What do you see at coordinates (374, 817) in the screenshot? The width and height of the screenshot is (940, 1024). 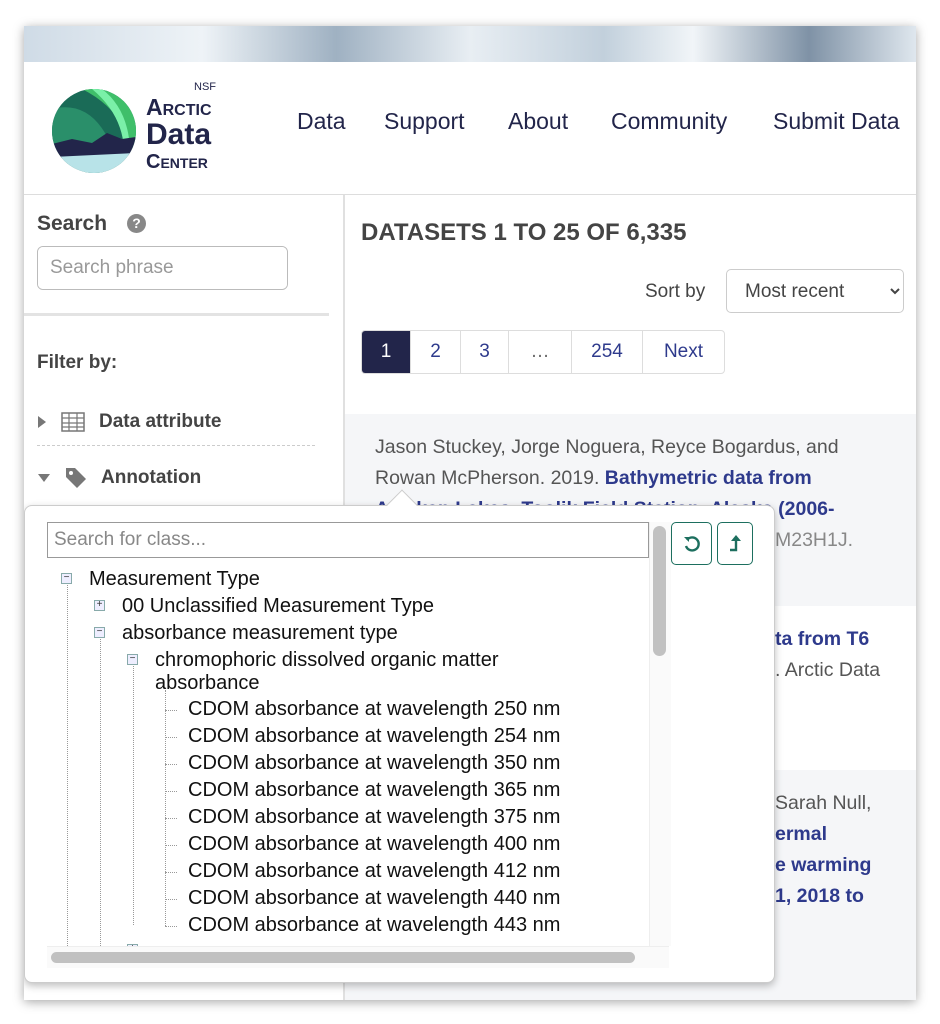 I see `tree-node-leaf: CDOM absorbance at wavelength 375 nm` at bounding box center [374, 817].